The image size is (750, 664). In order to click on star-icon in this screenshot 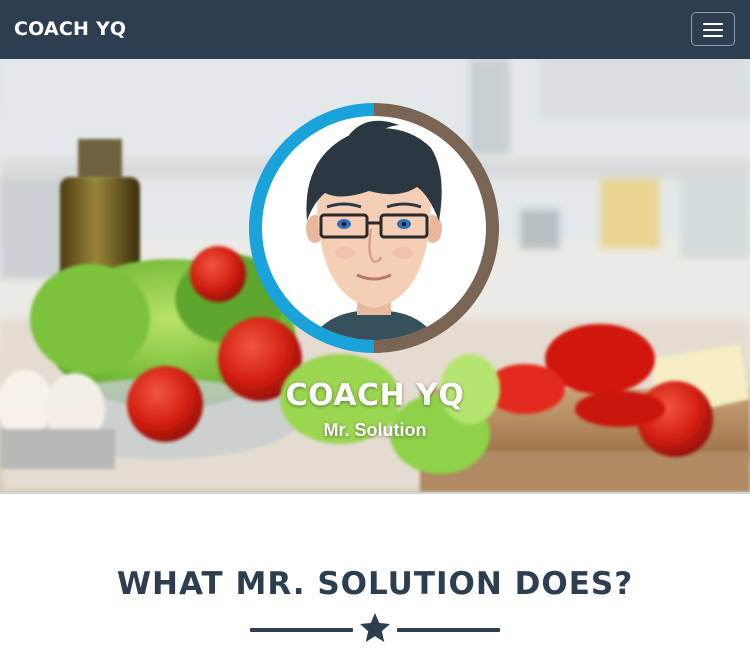, I will do `click(375, 627)`.